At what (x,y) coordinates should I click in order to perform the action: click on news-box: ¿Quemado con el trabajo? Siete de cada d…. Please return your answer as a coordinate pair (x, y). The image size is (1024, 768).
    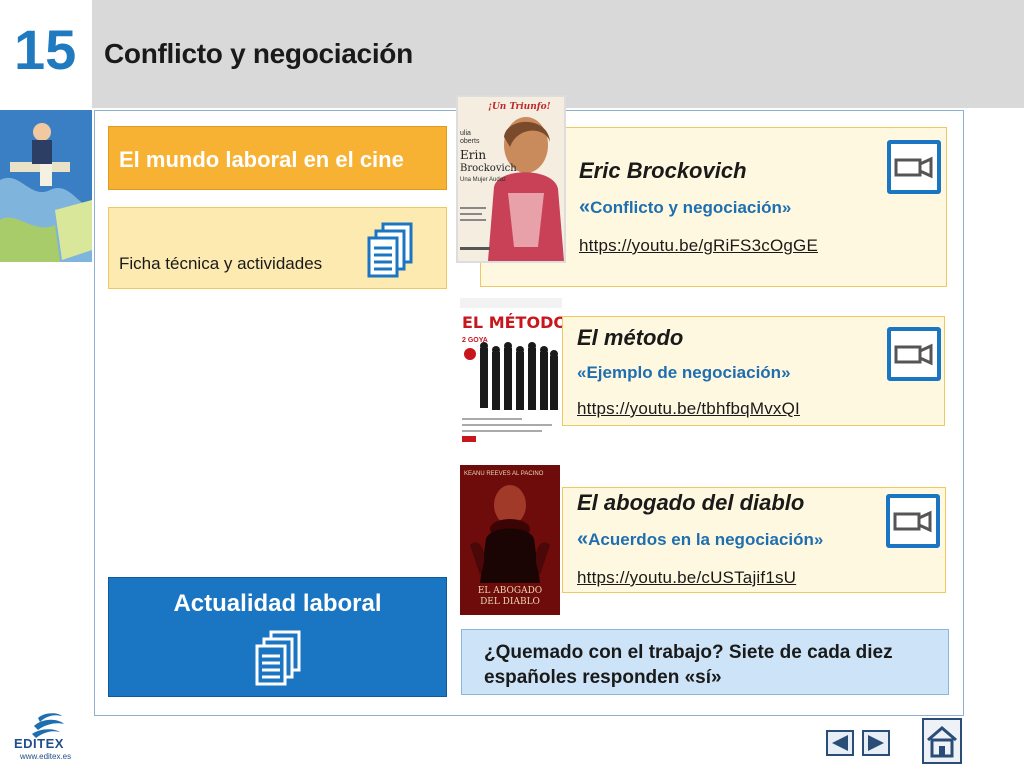
    Looking at the image, I should click on (705, 662).